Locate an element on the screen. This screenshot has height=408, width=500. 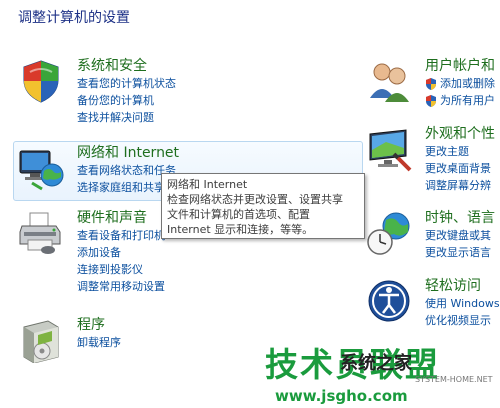
link-change-keyboard: 更改键盘或其 is located at coordinates (460, 235).